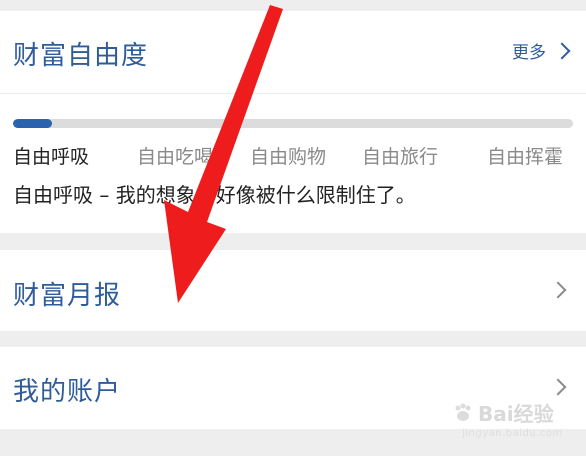  What do you see at coordinates (214, 195) in the screenshot?
I see `level-description: 自由呼吸 – 我的想象力好像被什么限制住了。` at bounding box center [214, 195].